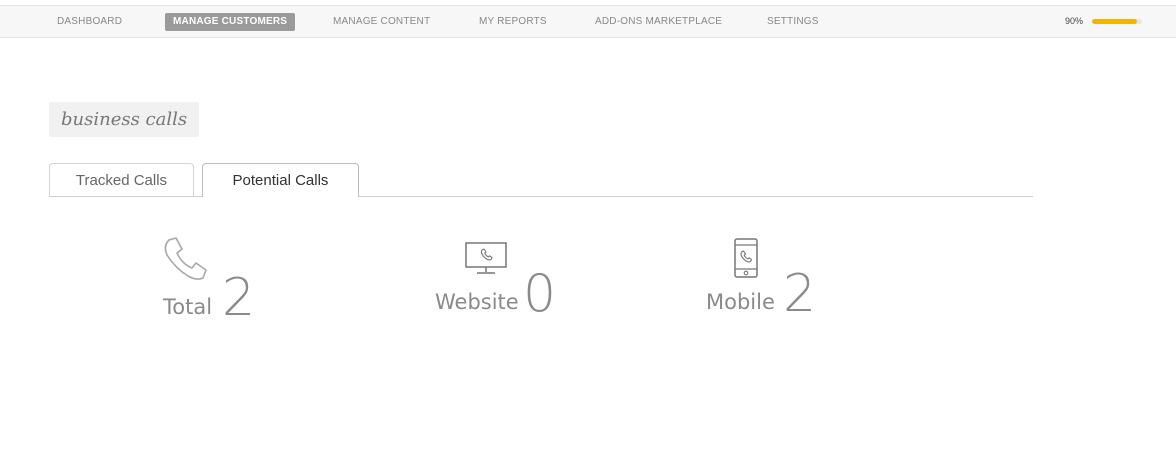 Image resolution: width=1176 pixels, height=458 pixels. What do you see at coordinates (746, 260) in the screenshot?
I see `mobile-phone-icon` at bounding box center [746, 260].